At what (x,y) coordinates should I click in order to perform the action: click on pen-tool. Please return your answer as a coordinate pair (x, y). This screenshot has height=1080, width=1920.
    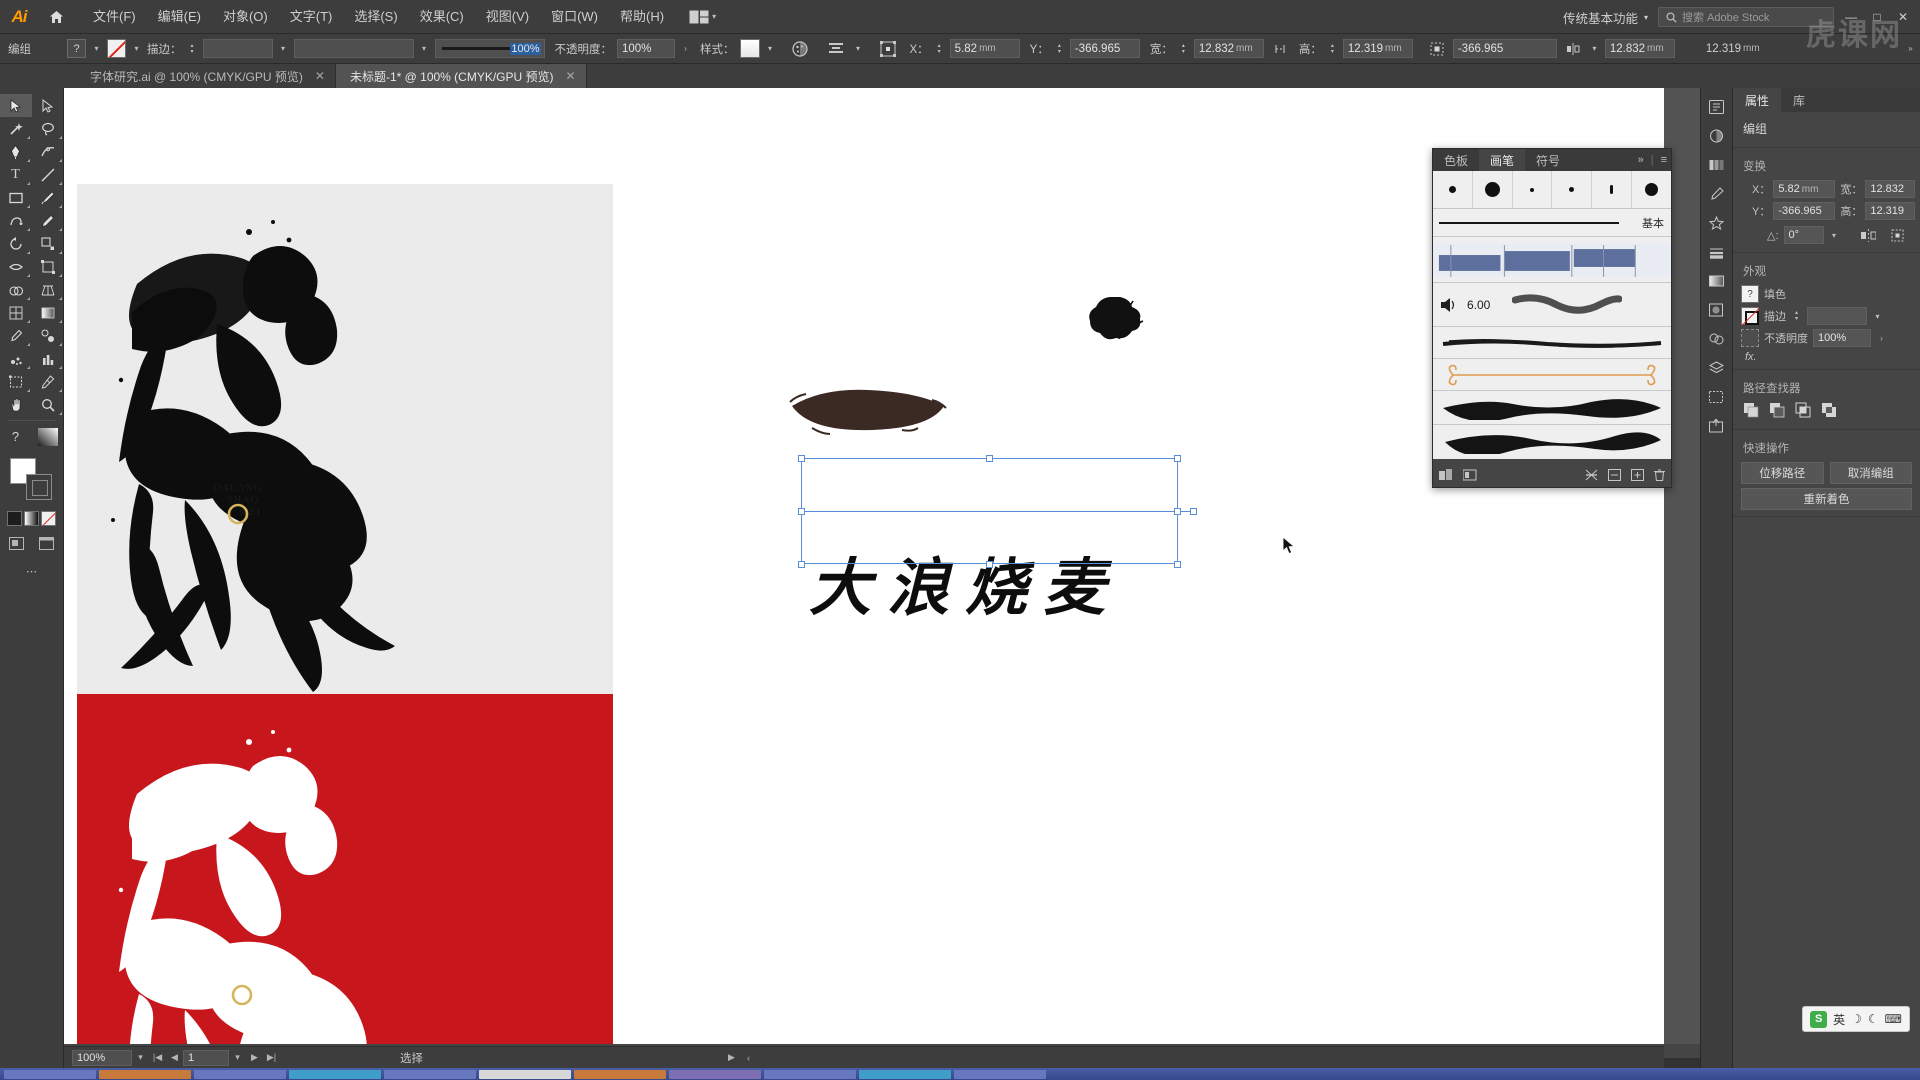
    Looking at the image, I should click on (16, 151).